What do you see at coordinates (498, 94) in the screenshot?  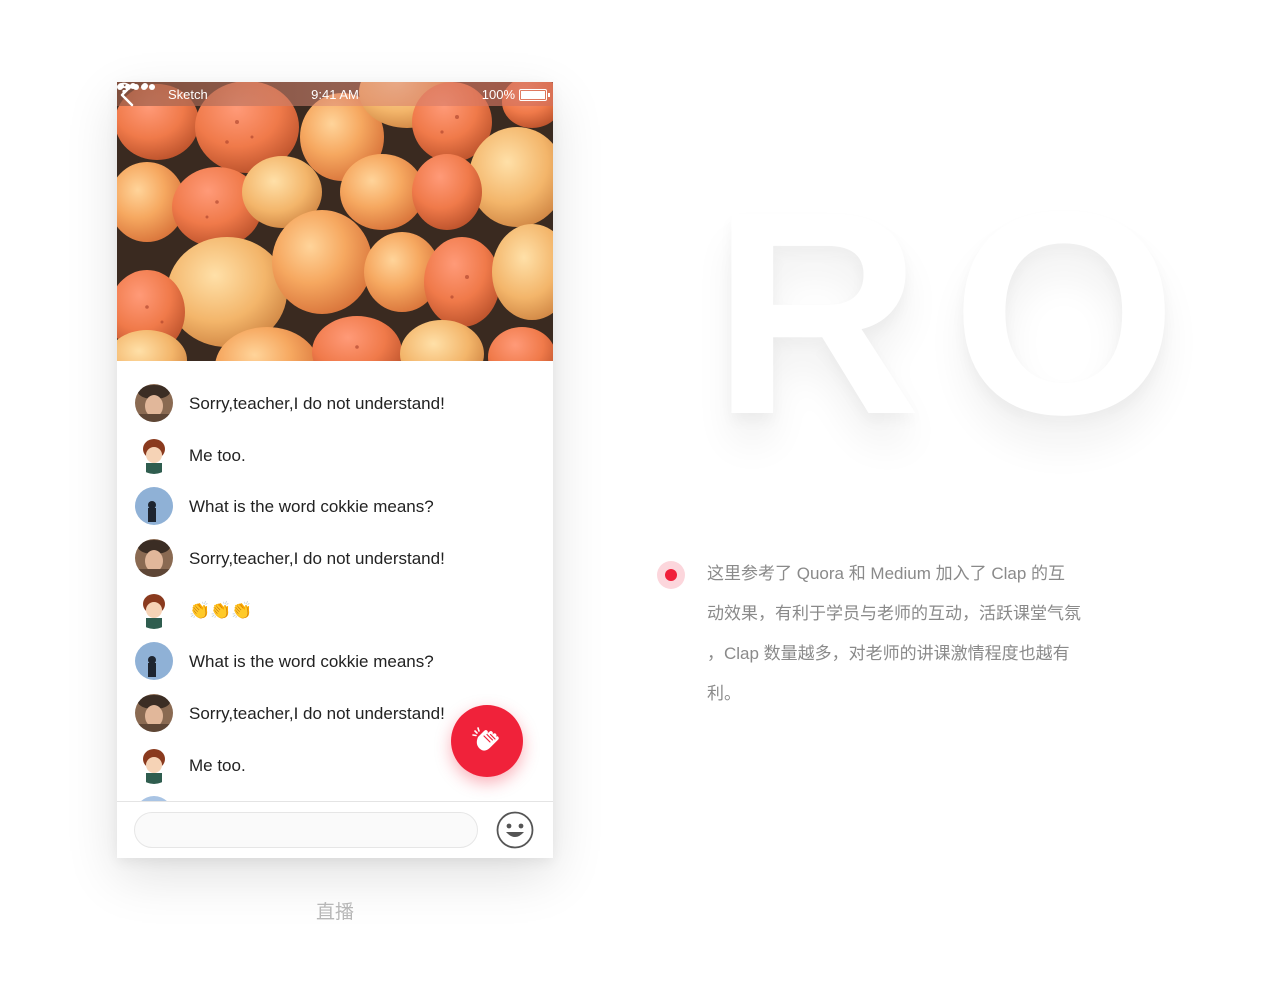 I see `battery-percent: 100%` at bounding box center [498, 94].